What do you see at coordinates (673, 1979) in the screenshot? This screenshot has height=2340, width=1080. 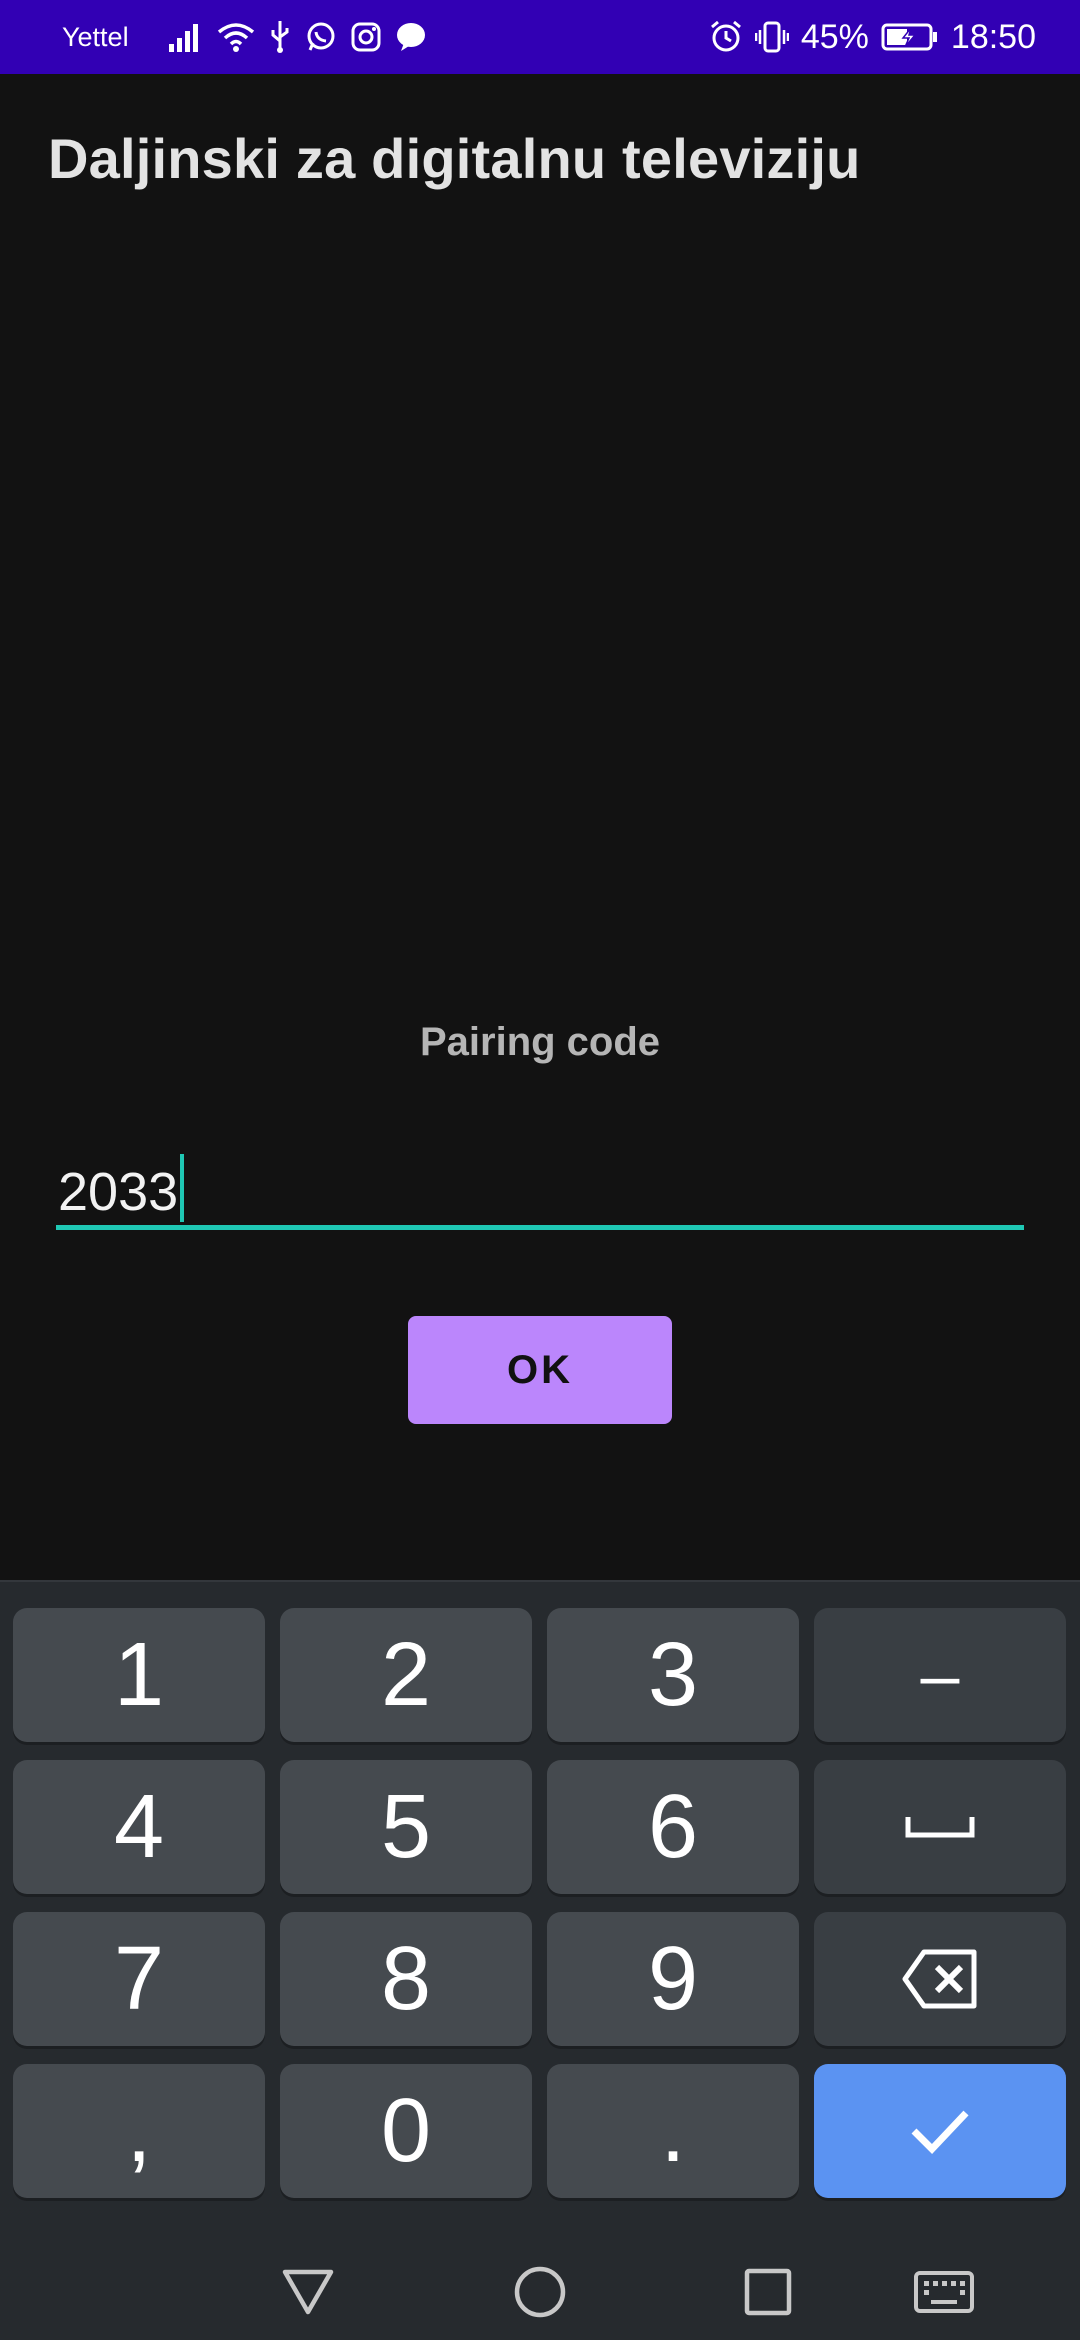 I see `key-9: 9` at bounding box center [673, 1979].